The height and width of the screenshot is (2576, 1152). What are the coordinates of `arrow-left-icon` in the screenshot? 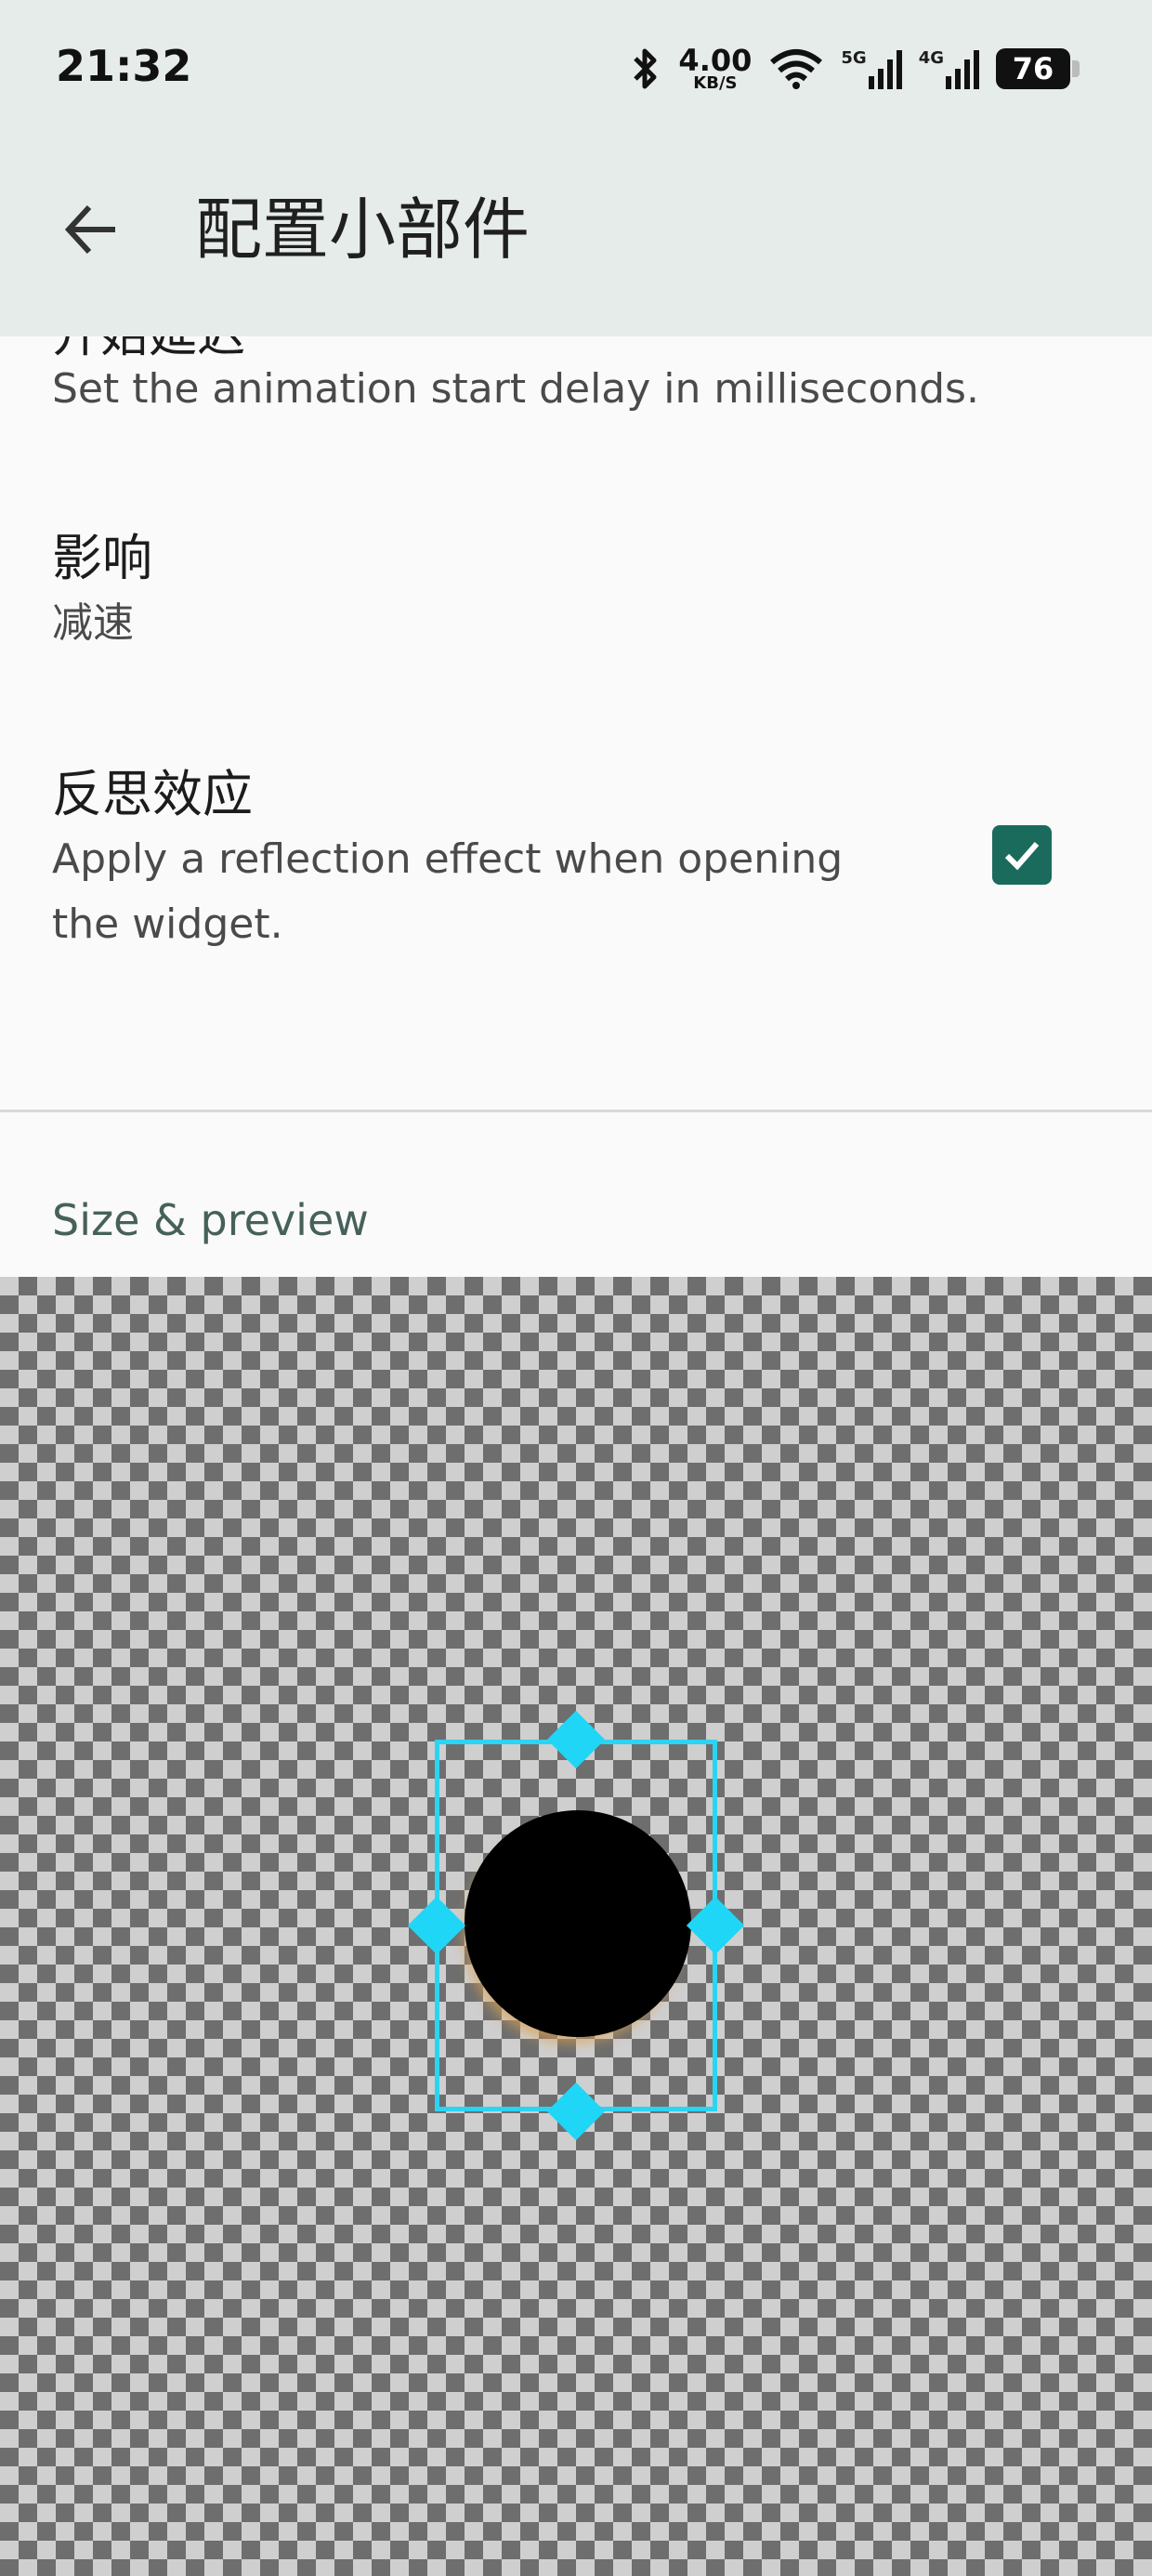 It's located at (89, 229).